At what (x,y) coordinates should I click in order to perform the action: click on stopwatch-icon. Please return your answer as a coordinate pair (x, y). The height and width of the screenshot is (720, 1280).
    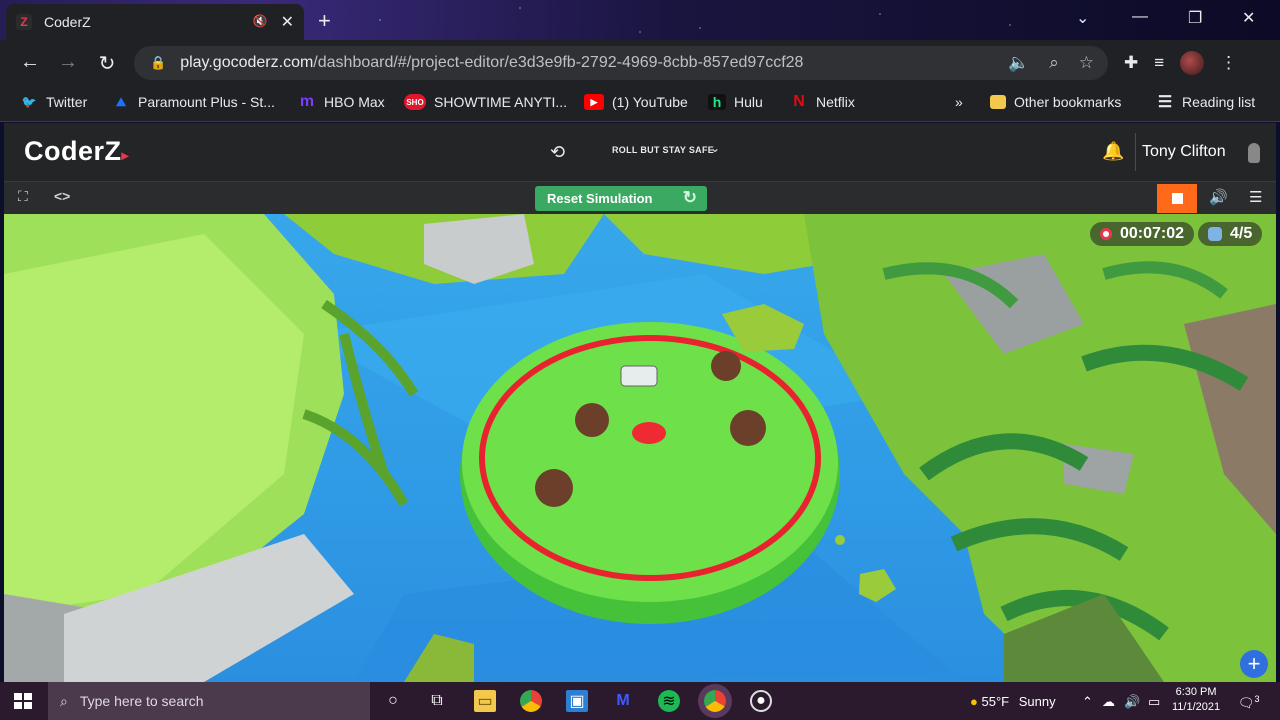
    Looking at the image, I should click on (1106, 234).